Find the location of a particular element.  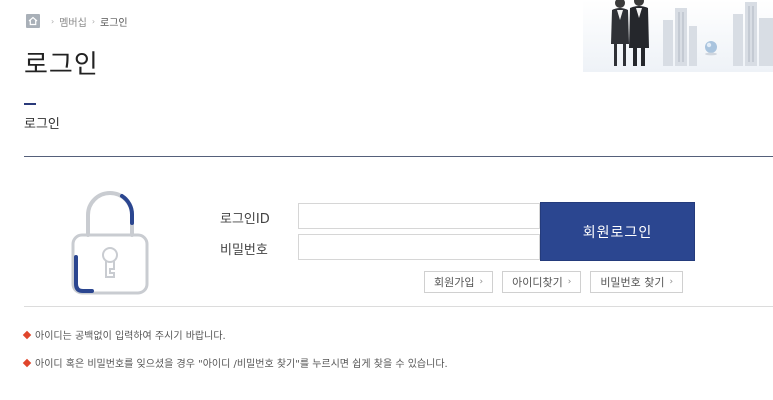

find-id-link: 아이디찾기 › is located at coordinates (542, 282).